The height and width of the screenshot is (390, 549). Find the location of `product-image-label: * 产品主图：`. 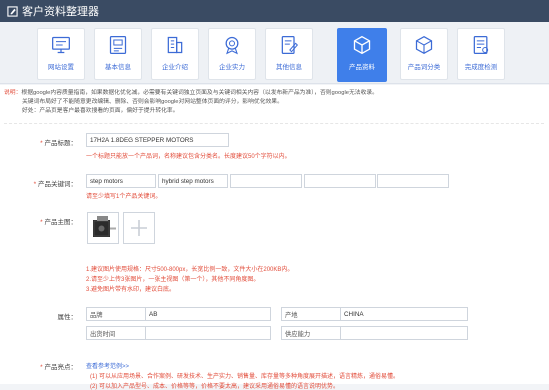

product-image-label: * 产品主图： is located at coordinates (58, 222).